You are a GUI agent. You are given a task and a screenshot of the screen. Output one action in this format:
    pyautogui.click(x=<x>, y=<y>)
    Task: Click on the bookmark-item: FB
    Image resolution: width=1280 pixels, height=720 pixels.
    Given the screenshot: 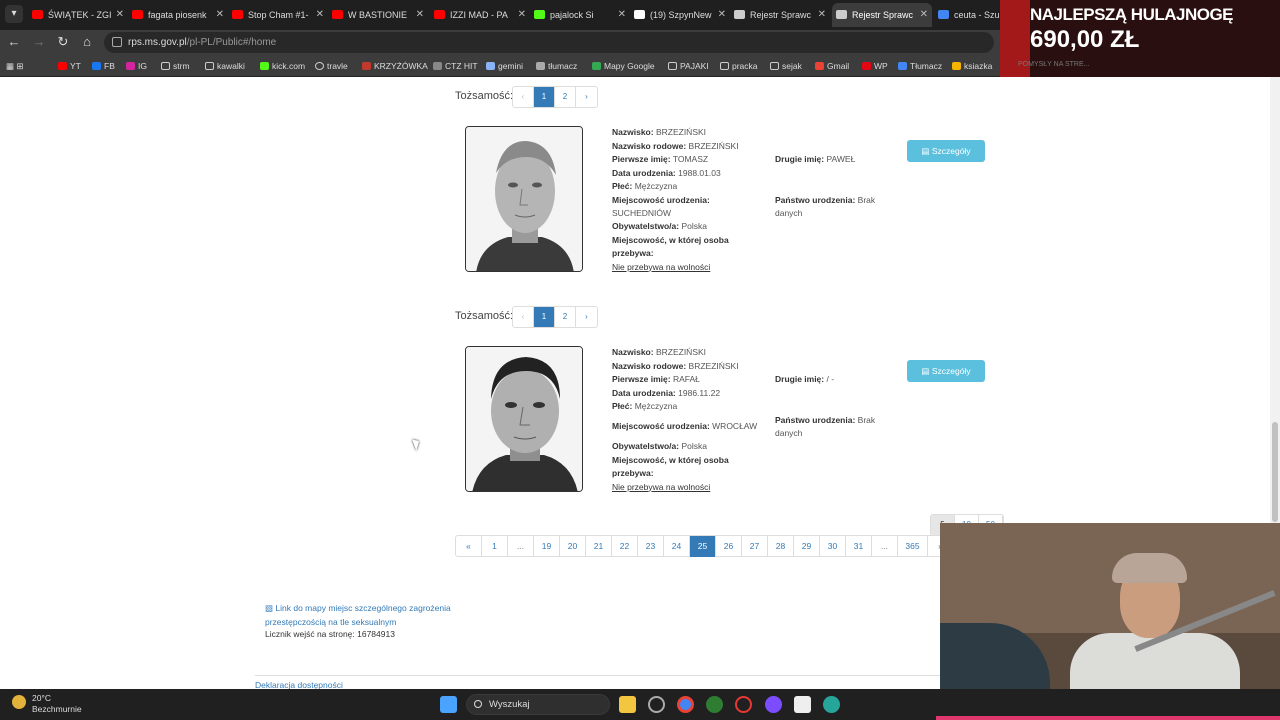 What is the action you would take?
    pyautogui.click(x=103, y=66)
    